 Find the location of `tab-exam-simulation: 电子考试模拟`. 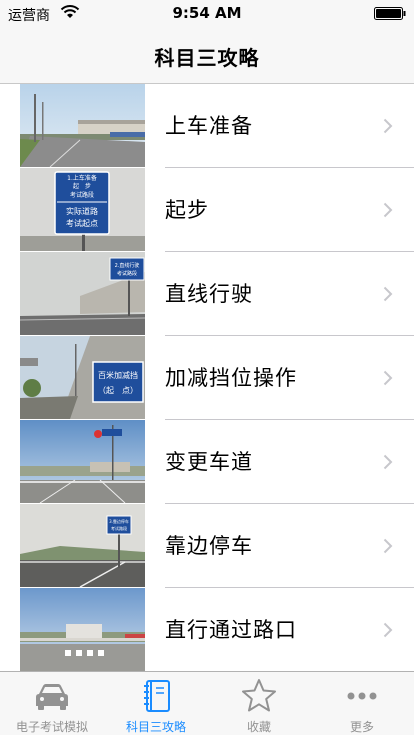

tab-exam-simulation: 电子考试模拟 is located at coordinates (52, 703).